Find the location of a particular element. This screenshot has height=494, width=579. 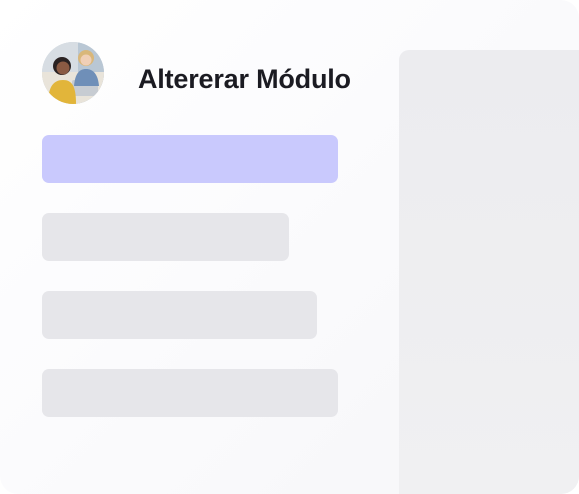

avatar-photo-icon is located at coordinates (73, 73).